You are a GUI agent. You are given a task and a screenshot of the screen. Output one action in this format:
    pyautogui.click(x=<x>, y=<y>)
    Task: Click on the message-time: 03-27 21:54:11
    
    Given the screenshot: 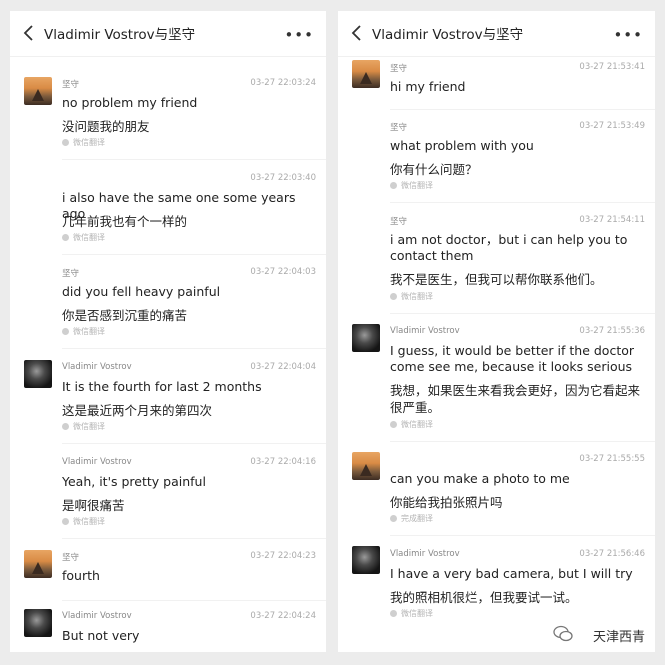 What is the action you would take?
    pyautogui.click(x=612, y=220)
    